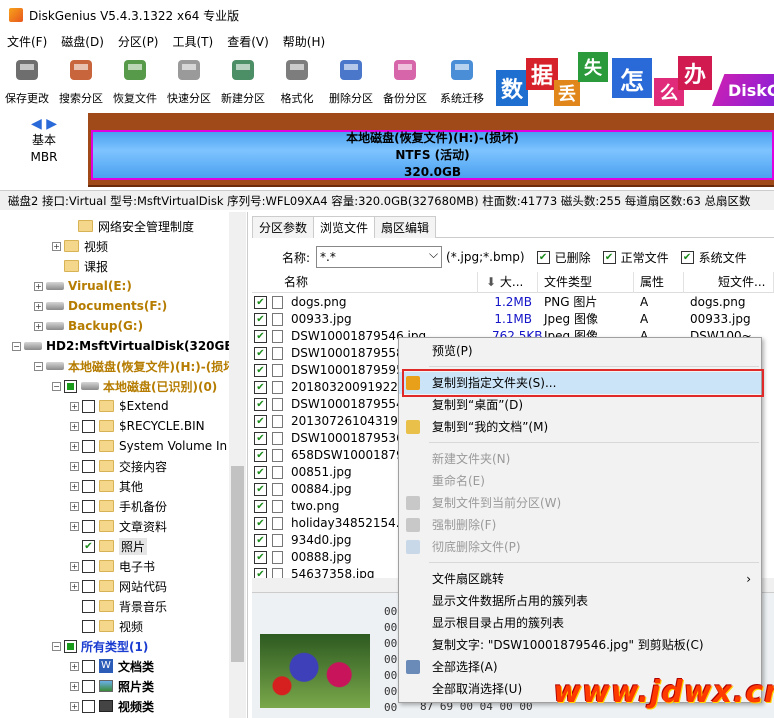  Describe the element at coordinates (189, 80) in the screenshot. I see `toolbar-button-3: 快速分区` at that location.